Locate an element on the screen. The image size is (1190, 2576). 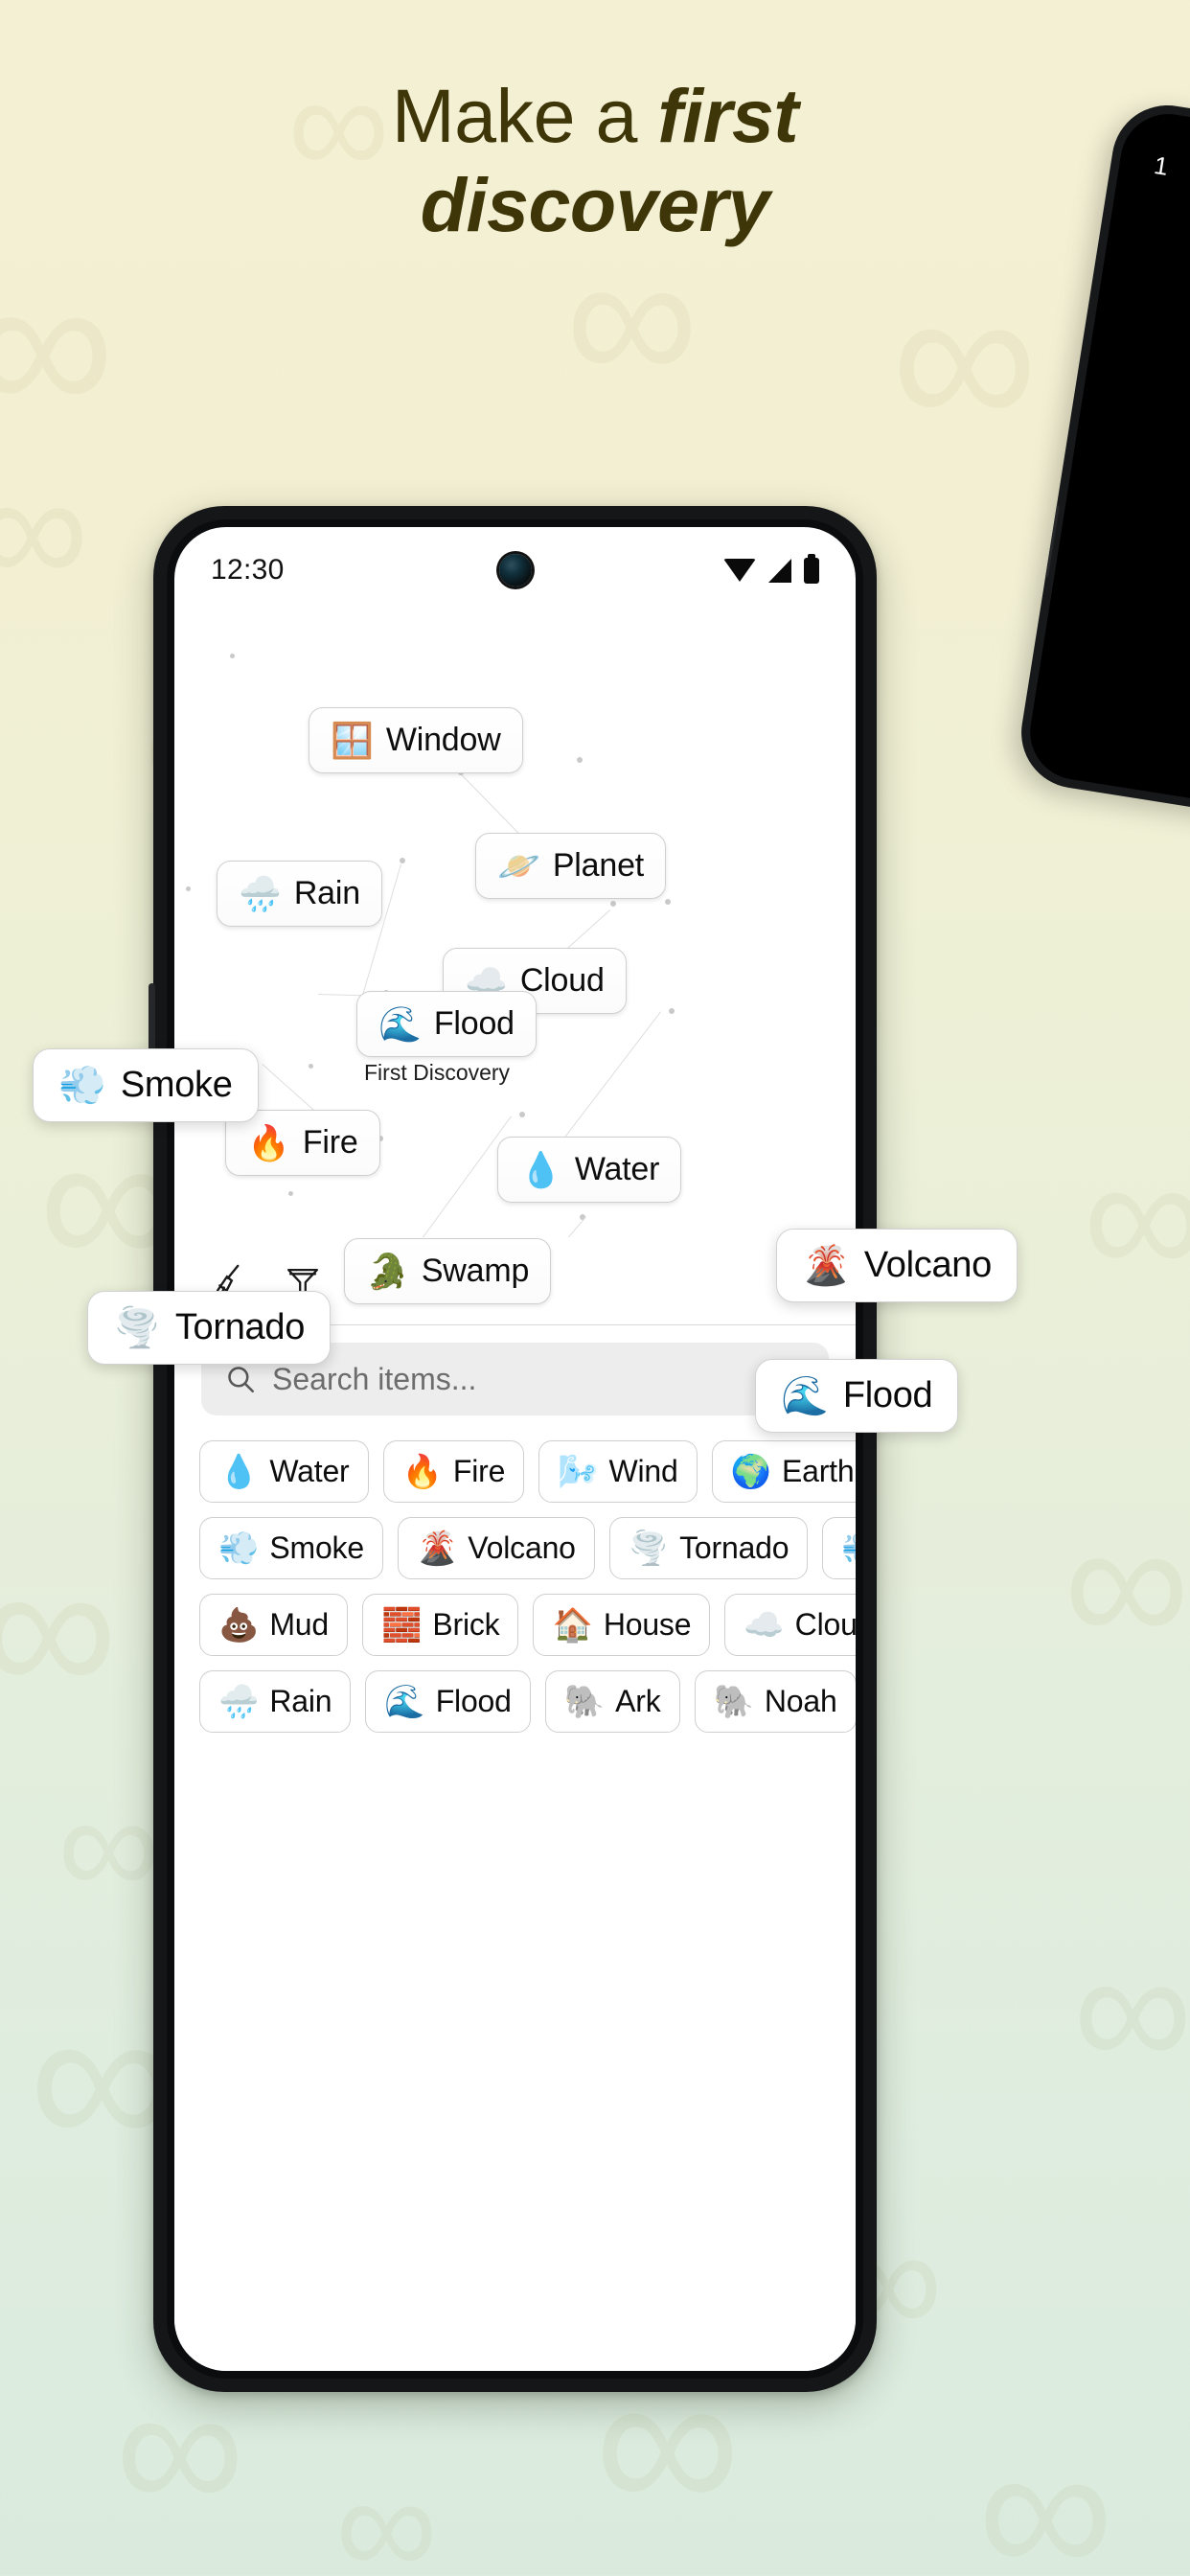
item-chip-cloud: ☁️ Cloud is located at coordinates (790, 1625).